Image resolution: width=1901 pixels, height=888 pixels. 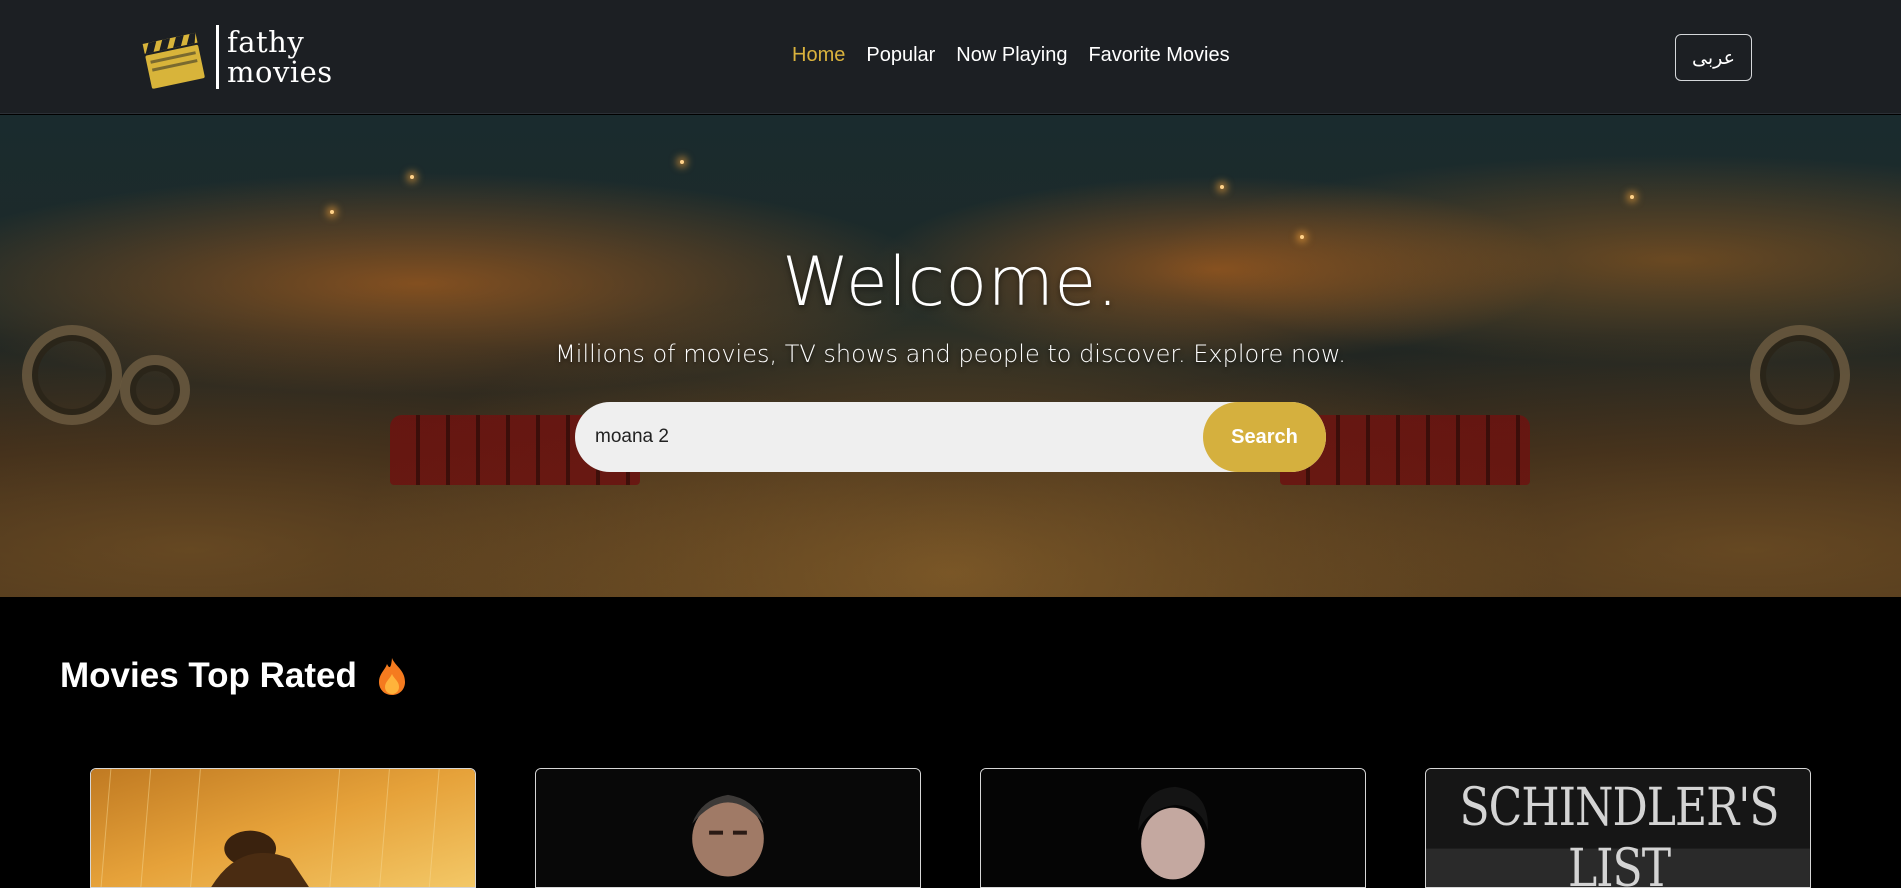 What do you see at coordinates (900, 55) in the screenshot?
I see `nav-popular: Popular` at bounding box center [900, 55].